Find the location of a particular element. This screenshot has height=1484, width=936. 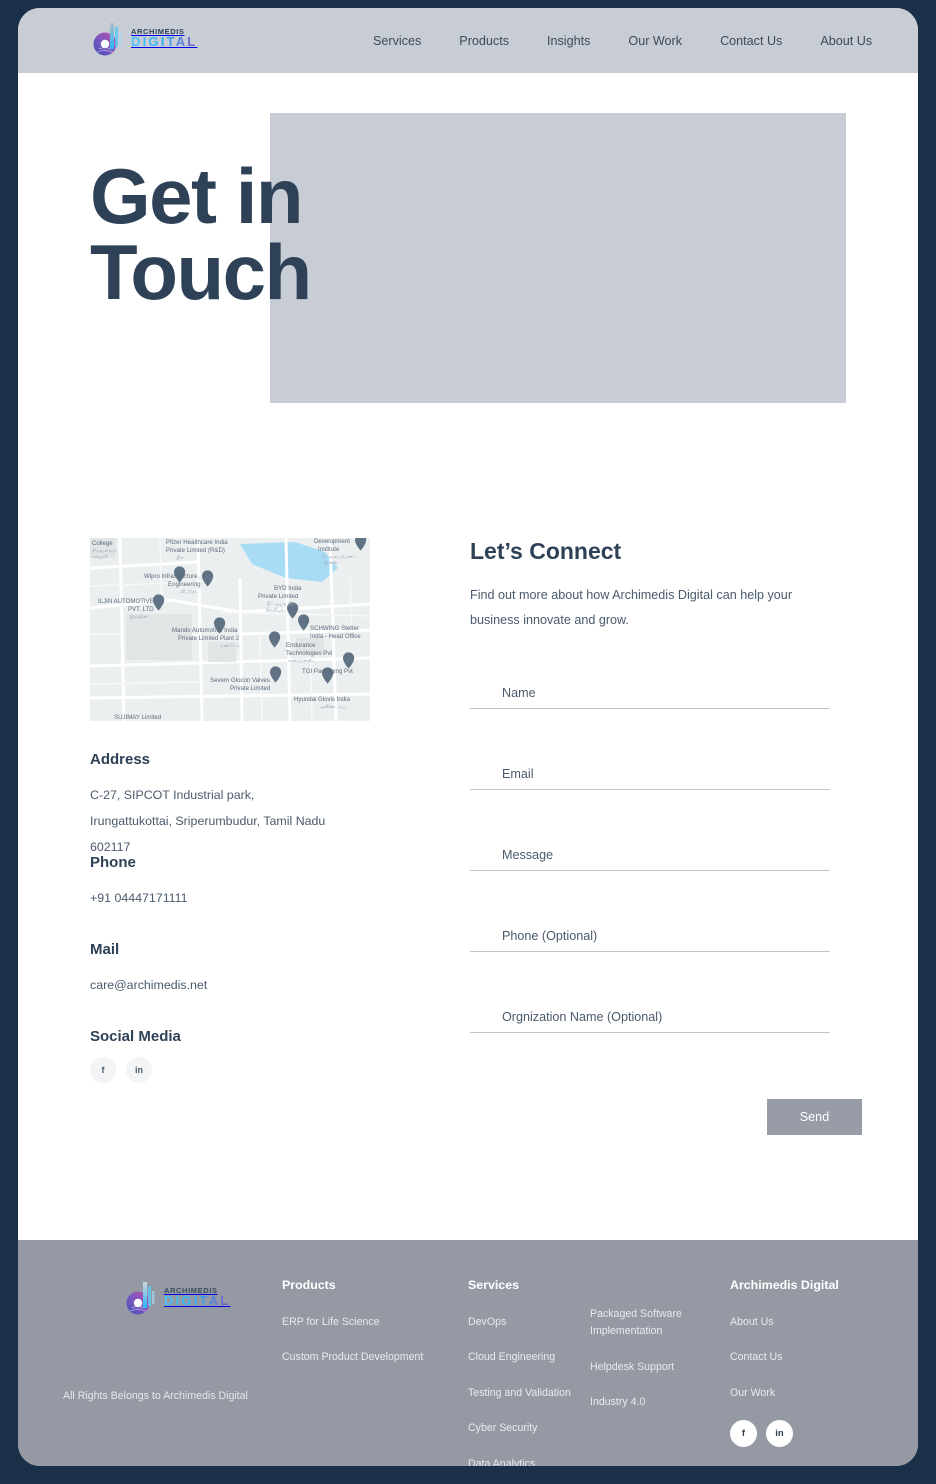

nav-item-services: Services is located at coordinates (397, 41).